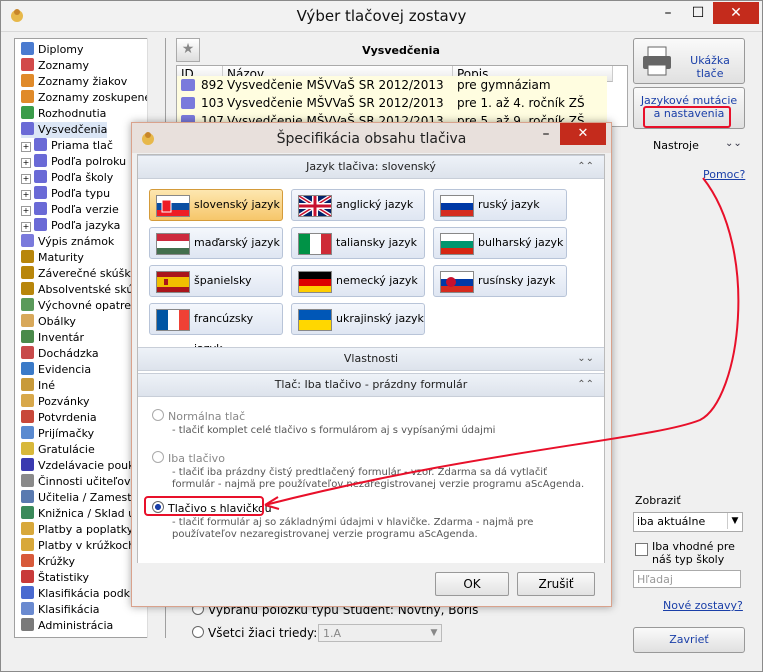 Image resolution: width=763 pixels, height=672 pixels. Describe the element at coordinates (46, 385) in the screenshot. I see `tree-item-label: Iné` at that location.